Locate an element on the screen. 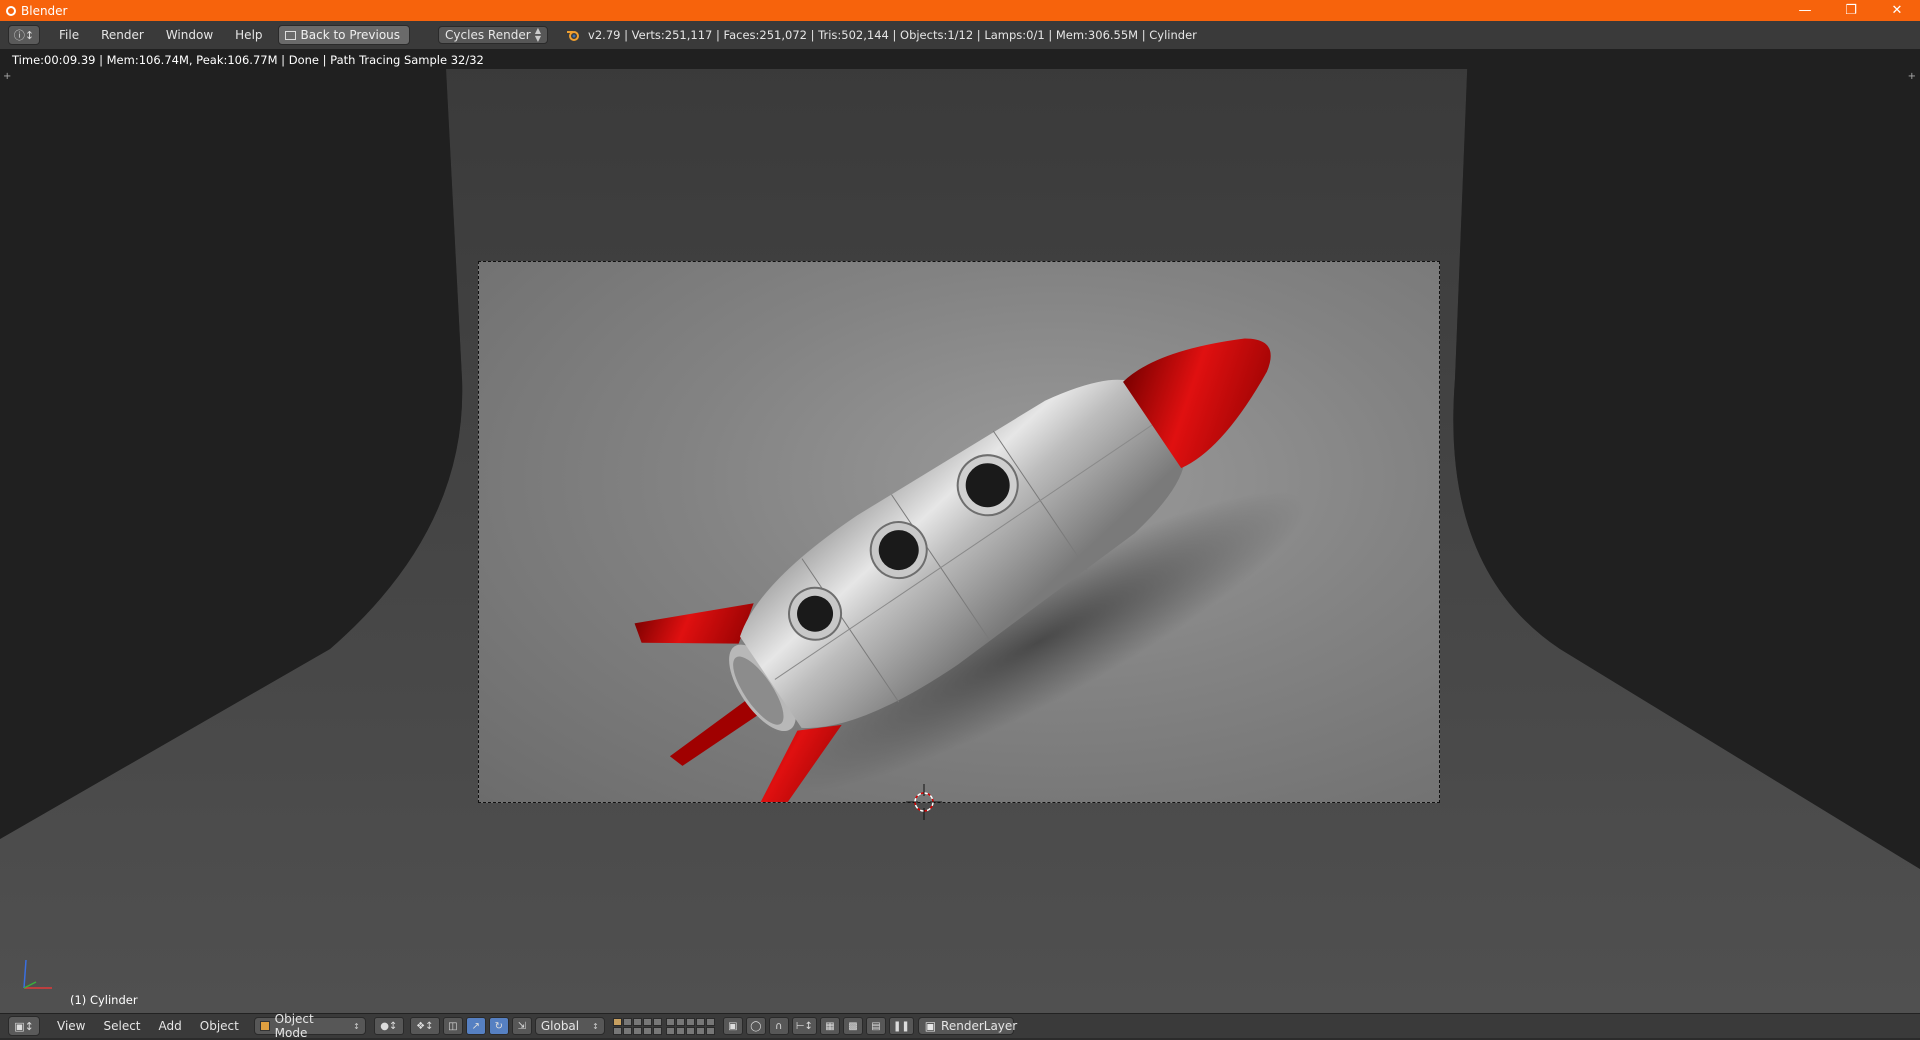  chevron-updown-icon: ▲ ▼ is located at coordinates (538, 34).